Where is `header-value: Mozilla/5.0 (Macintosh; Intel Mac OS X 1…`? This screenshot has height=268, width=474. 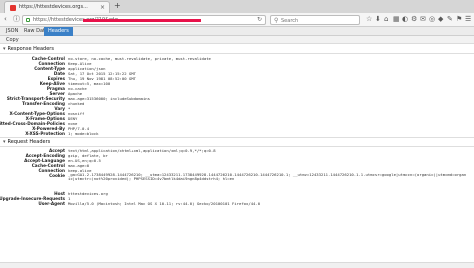 header-value: Mozilla/5.0 (Macintosh; Intel Mac OS X 1… is located at coordinates (164, 203).